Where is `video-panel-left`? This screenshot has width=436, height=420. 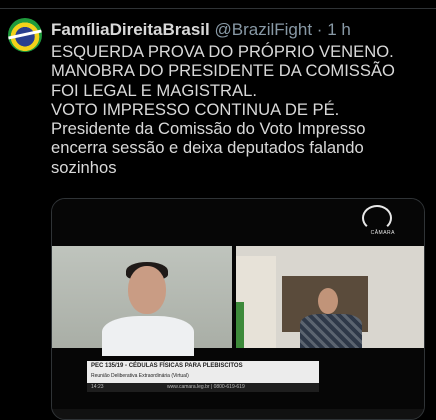
video-panel-left is located at coordinates (142, 301).